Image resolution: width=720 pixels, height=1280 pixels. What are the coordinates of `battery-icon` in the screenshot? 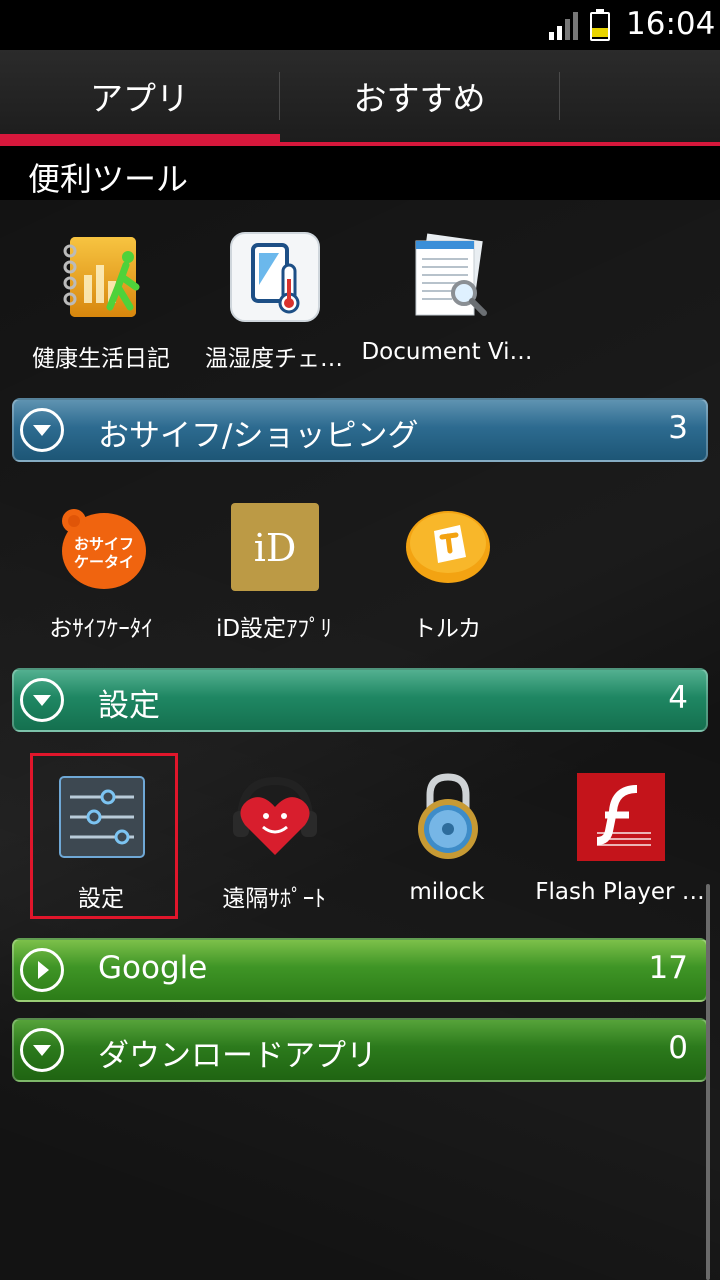 It's located at (600, 25).